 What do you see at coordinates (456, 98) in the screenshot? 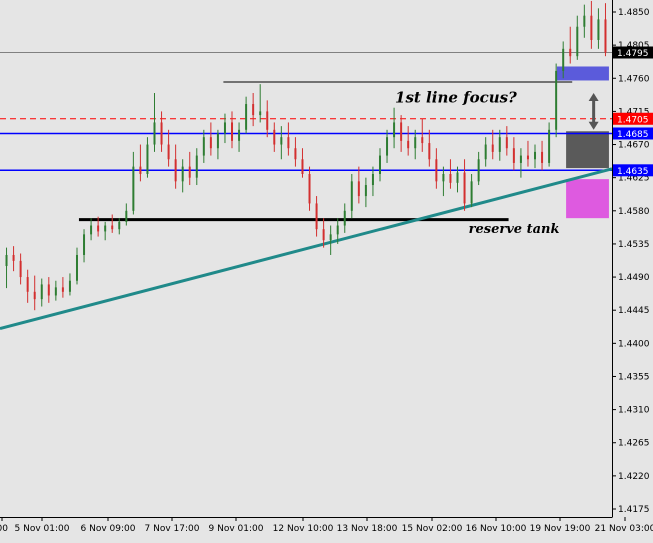
I see `annotation-0: 1st line focus?` at bounding box center [456, 98].